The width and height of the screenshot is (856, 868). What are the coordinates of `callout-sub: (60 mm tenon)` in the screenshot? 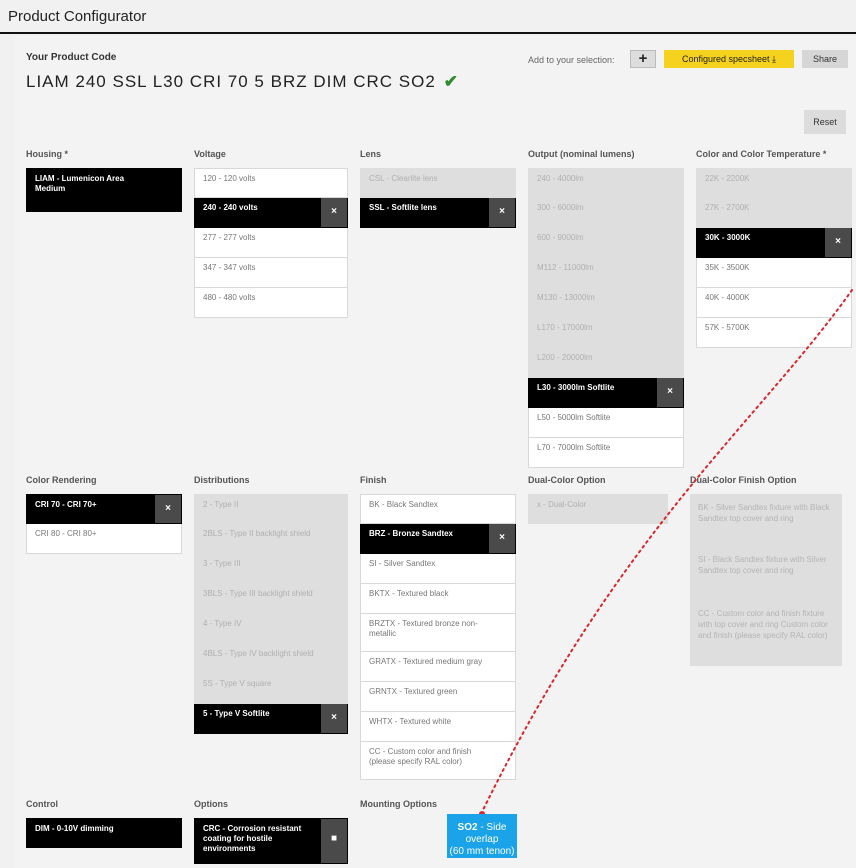 It's located at (482, 851).